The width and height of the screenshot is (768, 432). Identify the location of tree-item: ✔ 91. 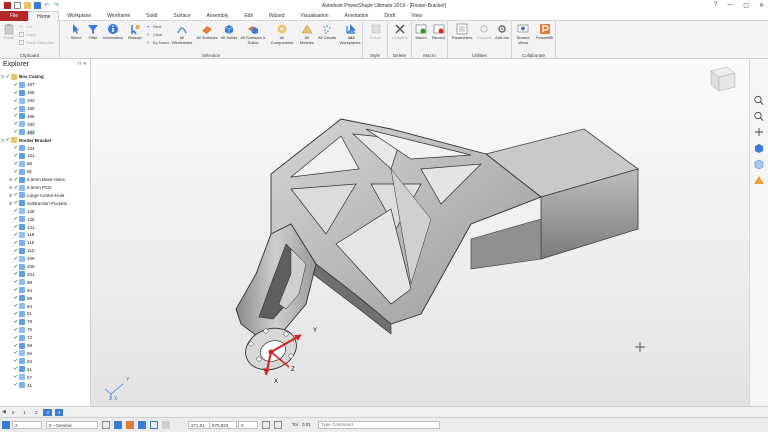
(20, 172).